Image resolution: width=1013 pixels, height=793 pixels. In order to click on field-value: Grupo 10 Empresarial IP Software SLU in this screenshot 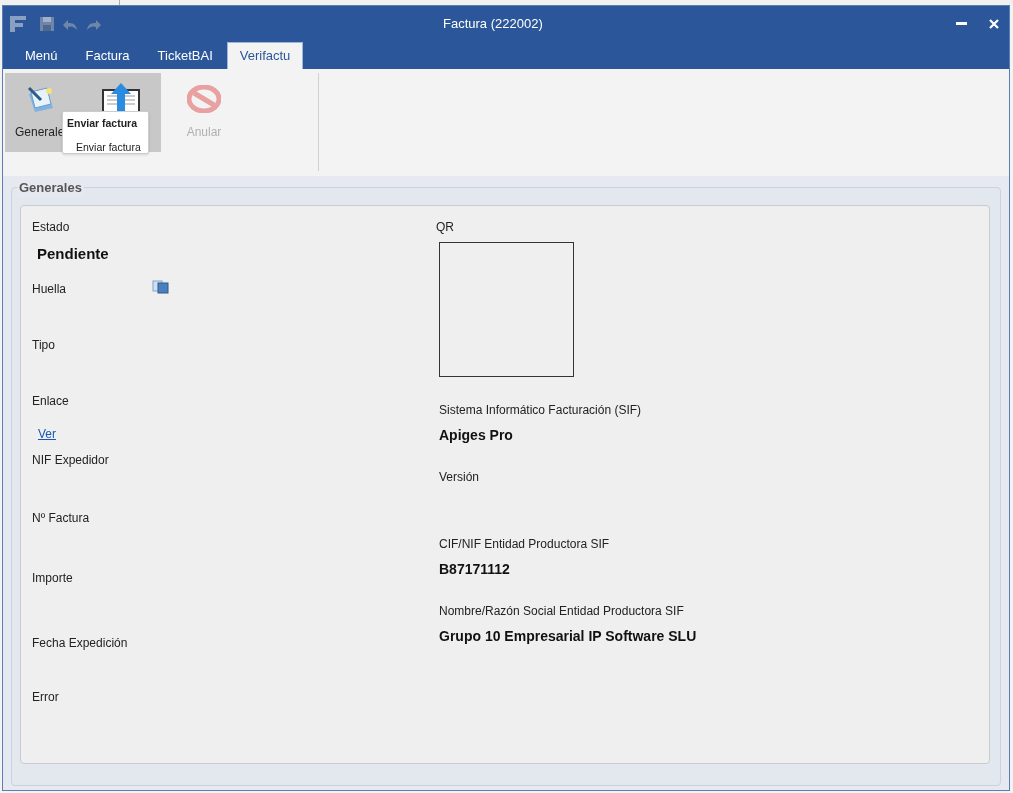, I will do `click(568, 636)`.